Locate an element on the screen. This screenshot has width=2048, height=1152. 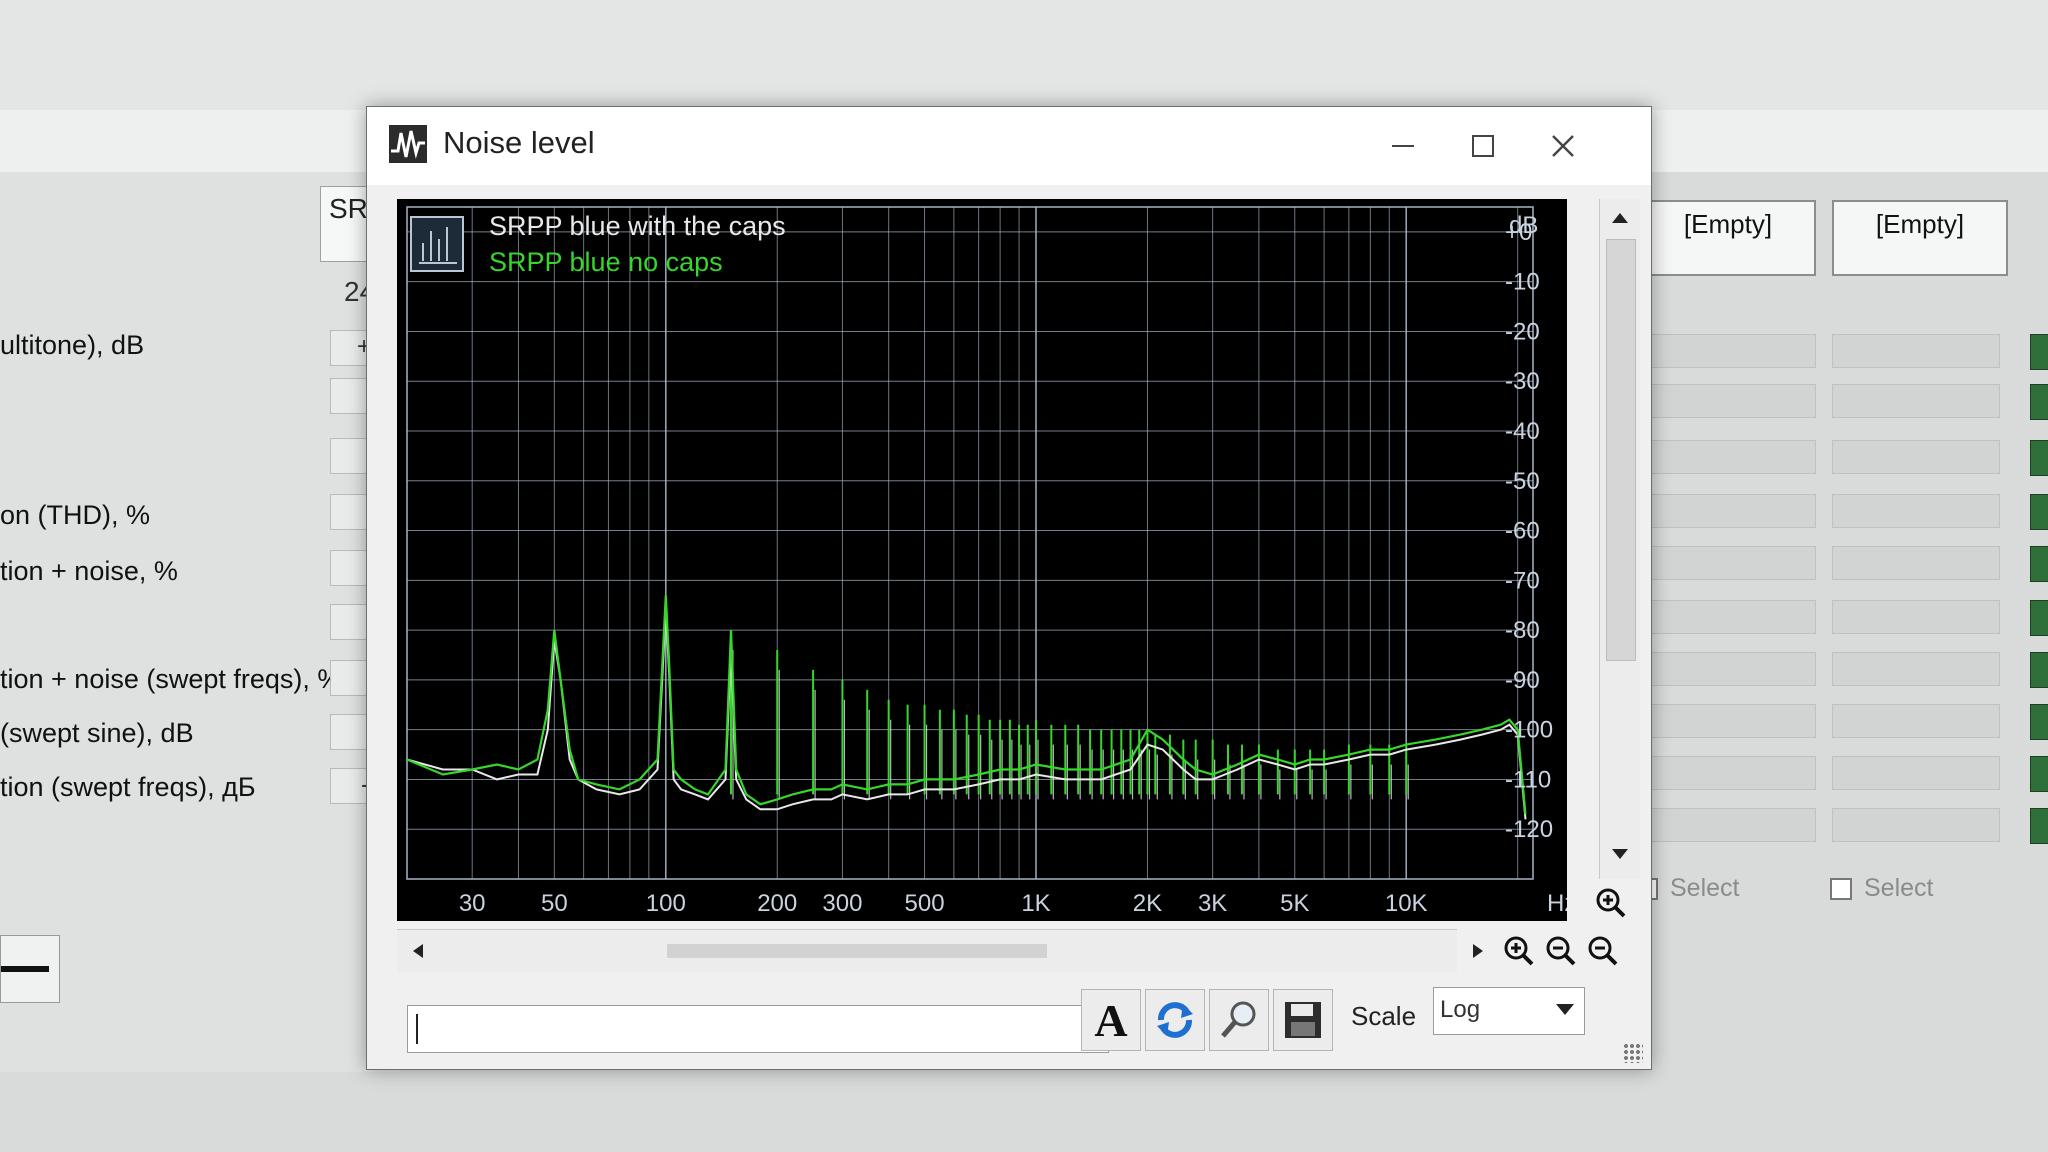
y-tick-label: -110 is located at coordinates (1528, 779).